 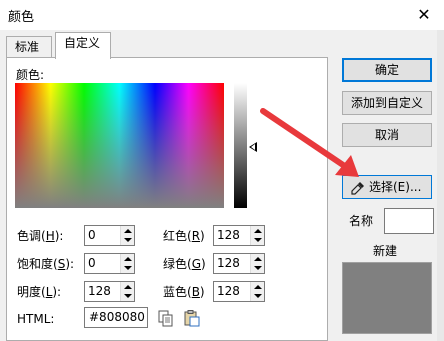 I want to click on green-stepper: 128, so click(x=239, y=263).